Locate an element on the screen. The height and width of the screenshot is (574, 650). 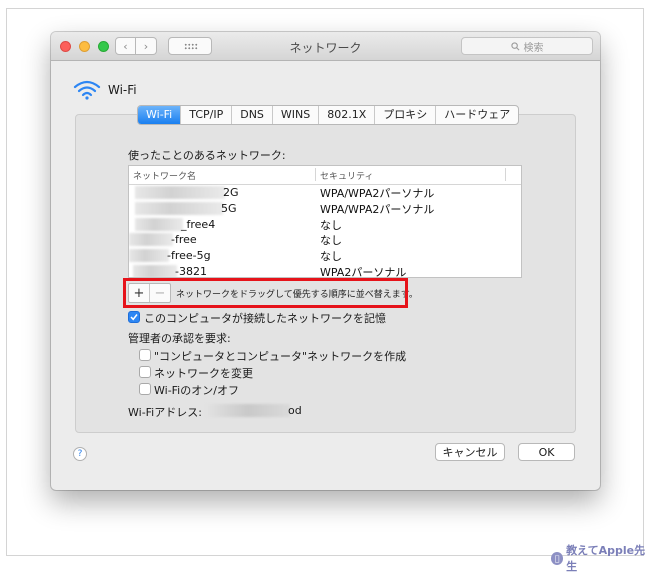
table-row: _free4 なし is located at coordinates (325, 225).